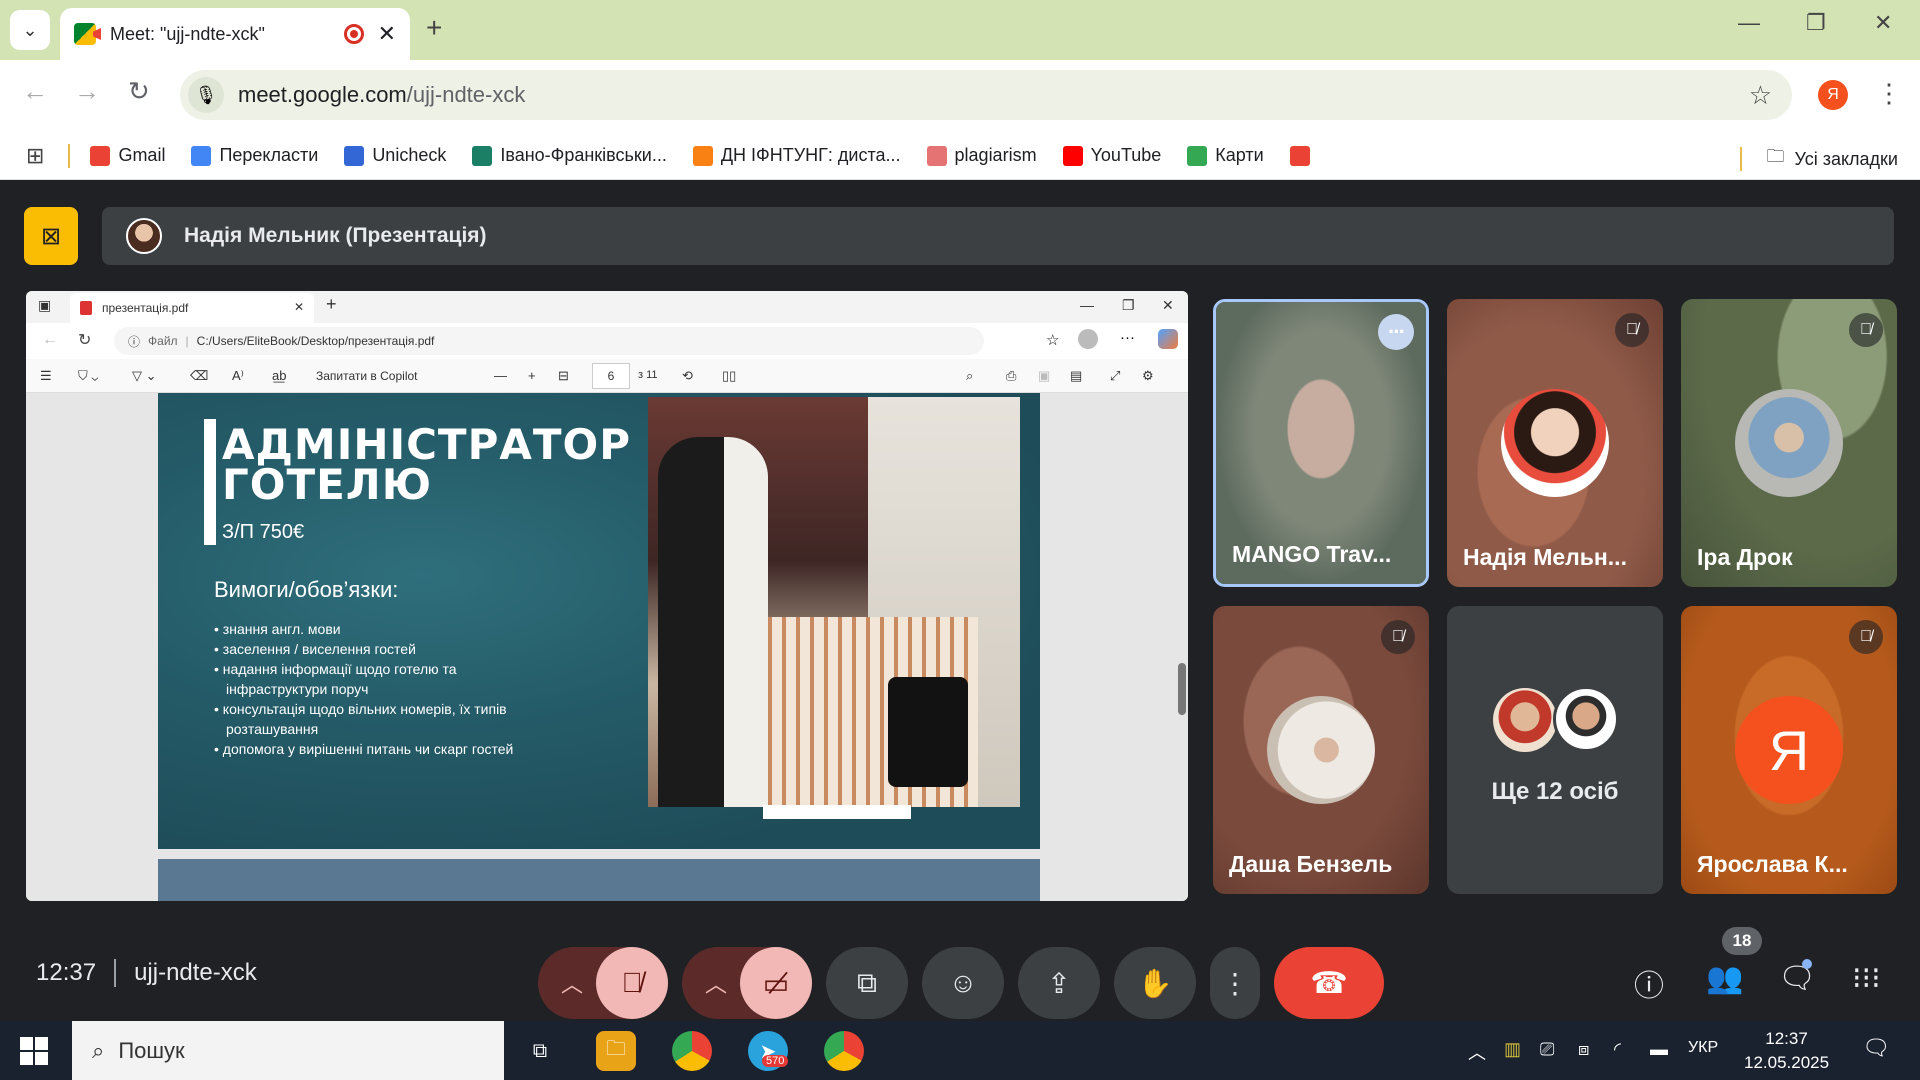 The height and width of the screenshot is (1080, 1920). What do you see at coordinates (192, 308) in the screenshot?
I see `shared-pdf-tab: презентація.pdf ✕` at bounding box center [192, 308].